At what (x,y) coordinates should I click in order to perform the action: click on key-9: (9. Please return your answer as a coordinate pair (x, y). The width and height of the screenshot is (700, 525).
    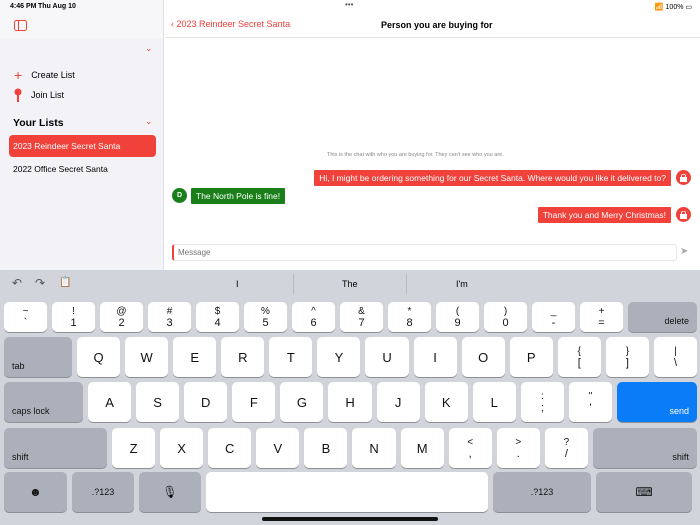
    Looking at the image, I should click on (457, 317).